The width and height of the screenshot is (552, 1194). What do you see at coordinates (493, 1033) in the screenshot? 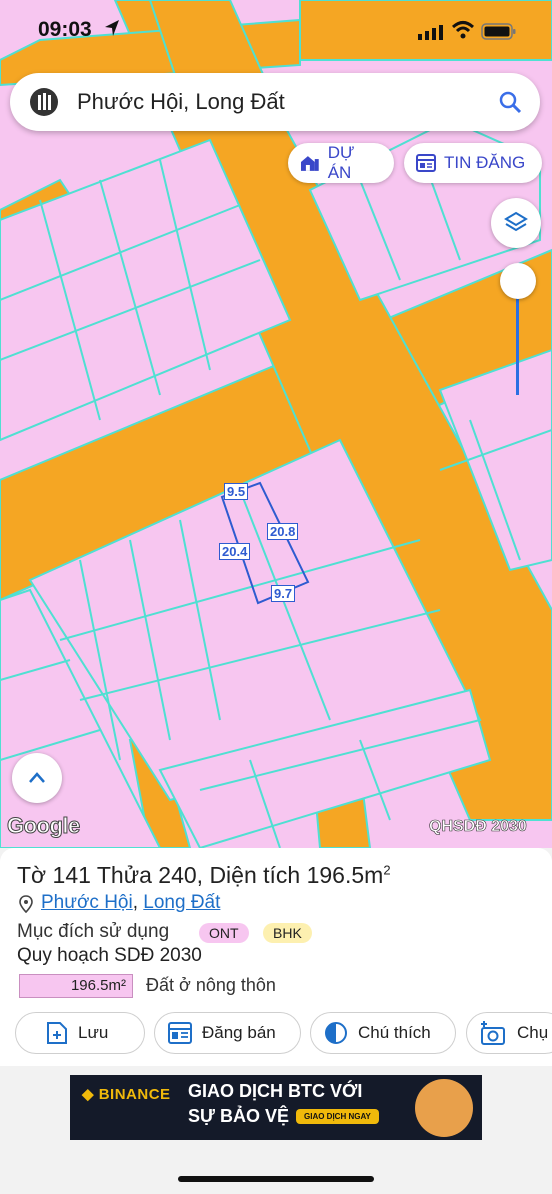
I see `add-photo-icon` at bounding box center [493, 1033].